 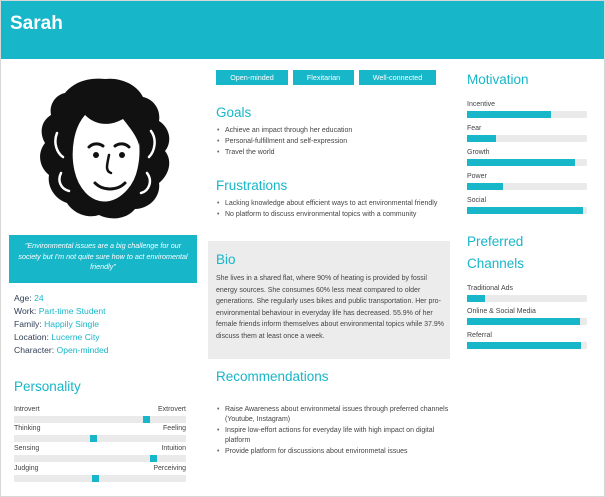 I want to click on tag-flexitarian: Flexitarian, so click(x=323, y=77).